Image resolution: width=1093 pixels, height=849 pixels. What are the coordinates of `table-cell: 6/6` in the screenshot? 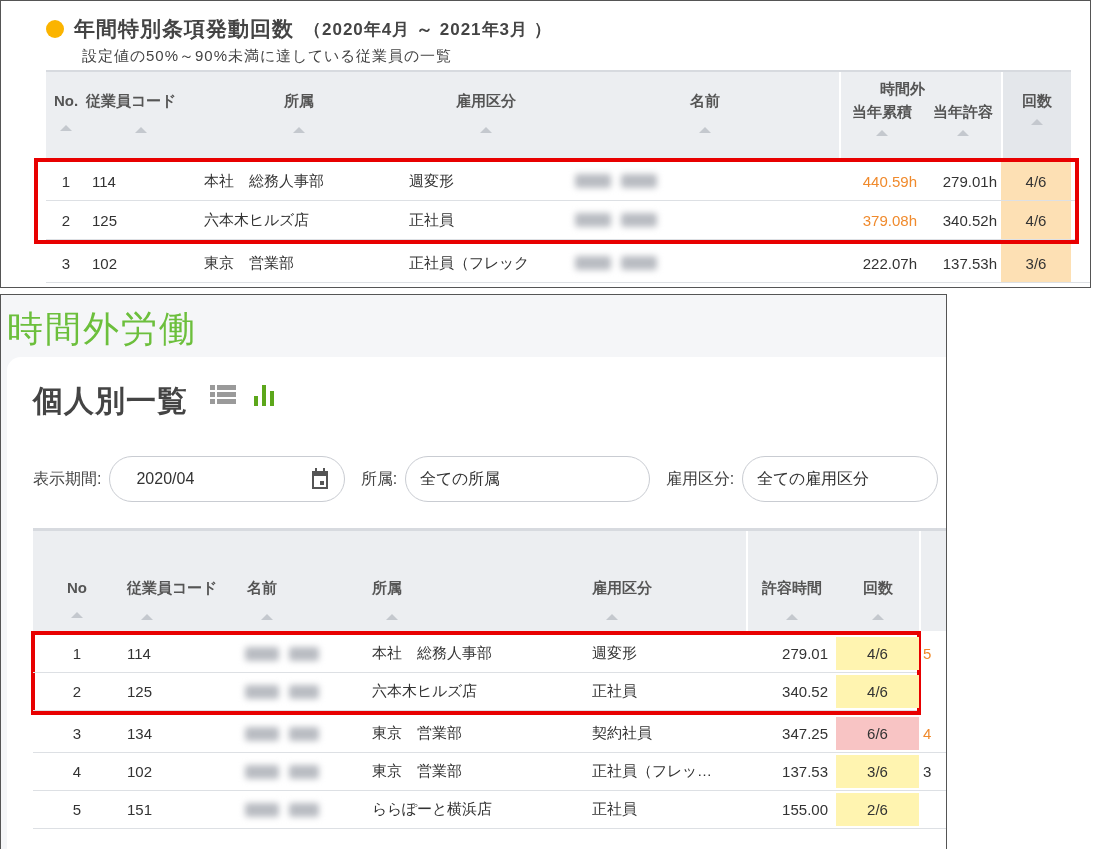 It's located at (877, 733).